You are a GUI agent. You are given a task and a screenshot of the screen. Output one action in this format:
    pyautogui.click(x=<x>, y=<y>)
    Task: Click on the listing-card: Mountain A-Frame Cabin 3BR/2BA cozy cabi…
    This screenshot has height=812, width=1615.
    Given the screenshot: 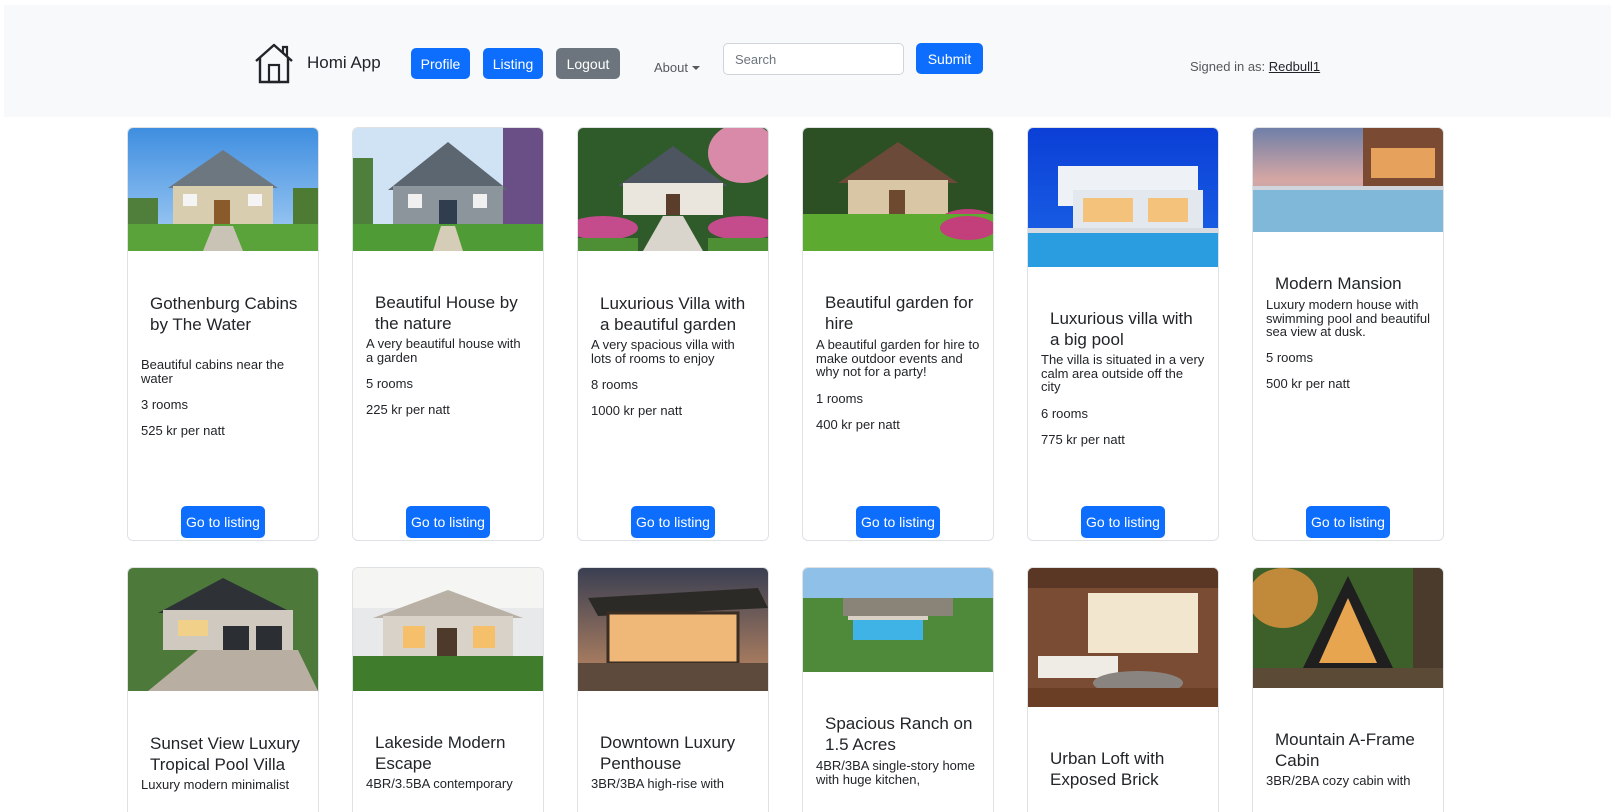 What is the action you would take?
    pyautogui.click(x=1348, y=689)
    